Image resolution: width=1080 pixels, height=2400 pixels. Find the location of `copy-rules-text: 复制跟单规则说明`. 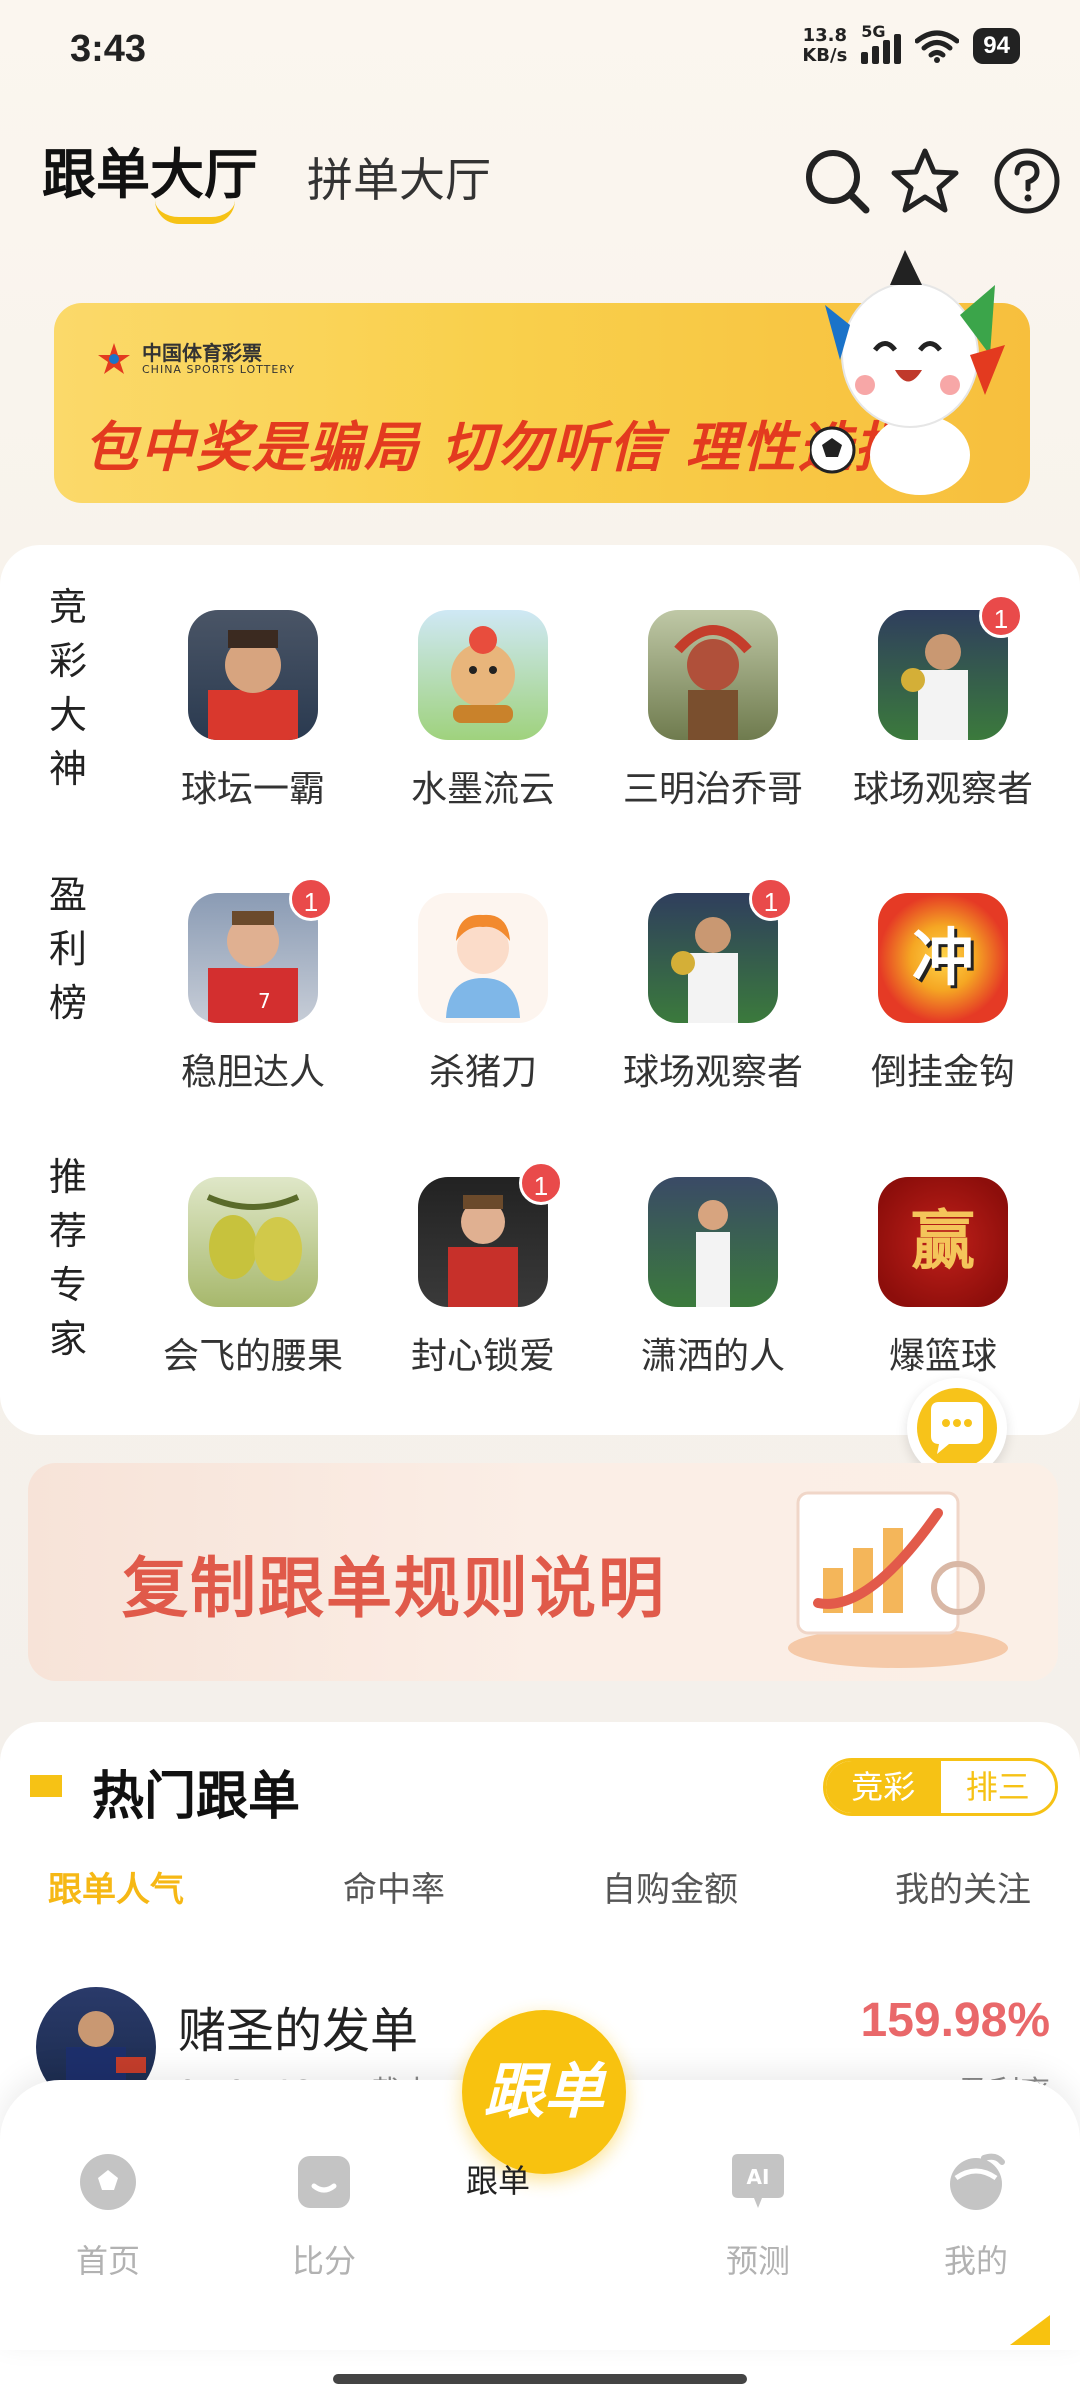

copy-rules-text: 复制跟单规则说明 is located at coordinates (394, 1588).